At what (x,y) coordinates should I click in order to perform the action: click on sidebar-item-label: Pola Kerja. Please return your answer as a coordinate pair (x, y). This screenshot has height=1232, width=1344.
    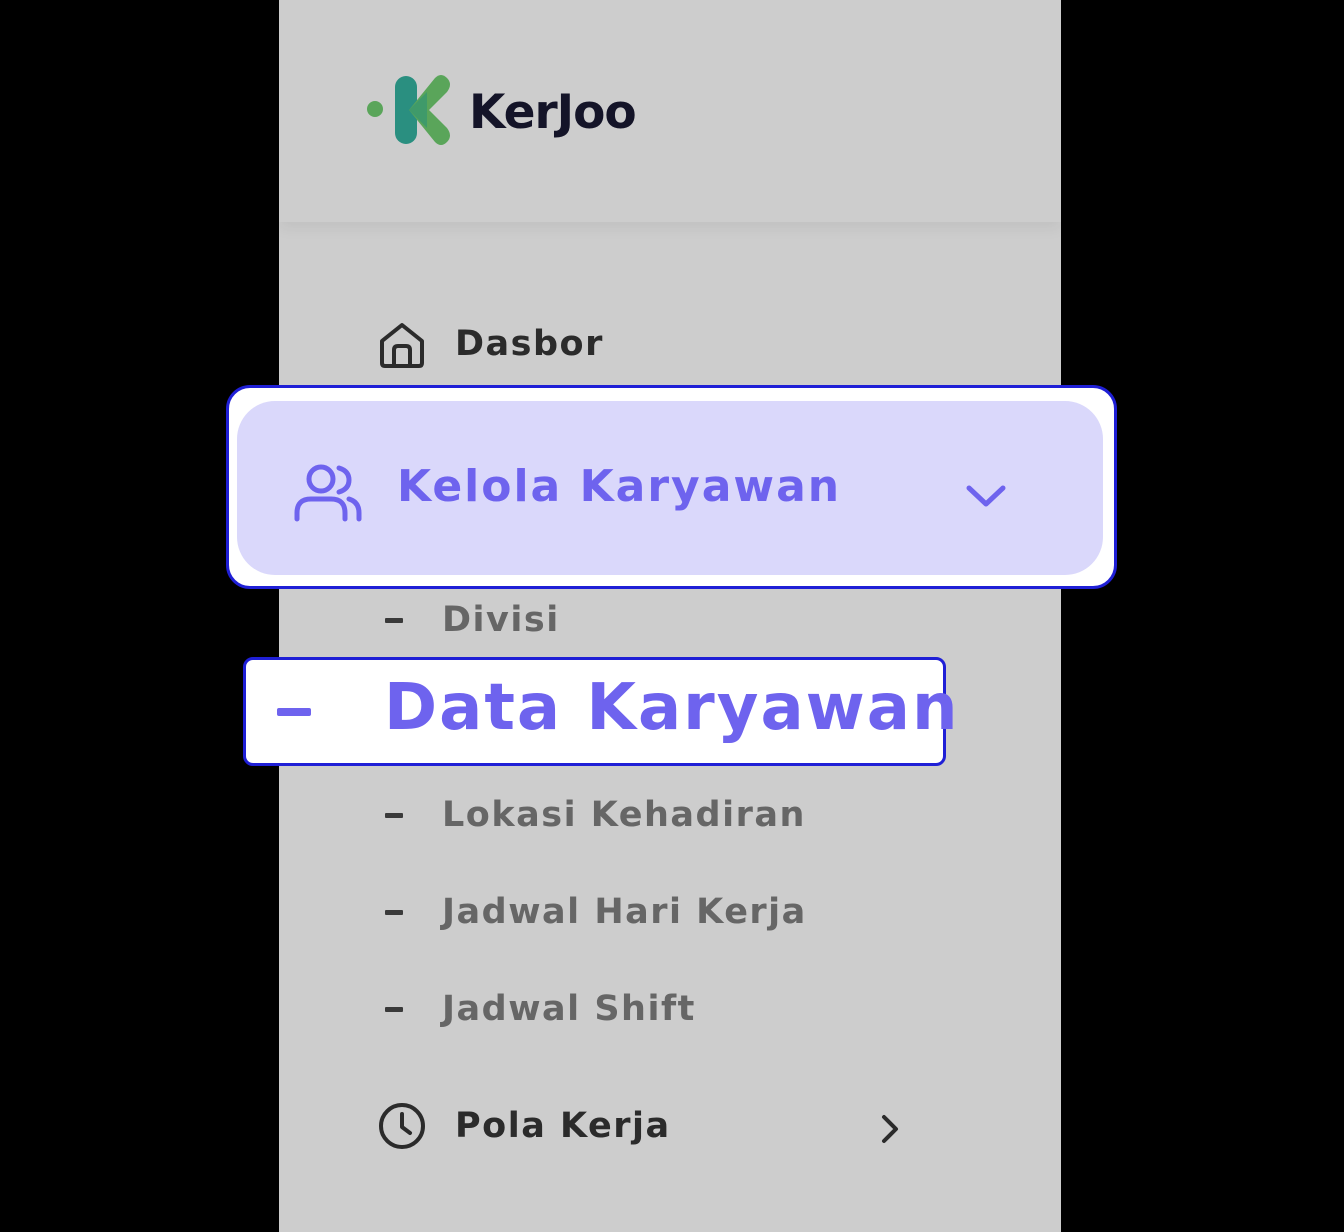
    Looking at the image, I should click on (563, 1126).